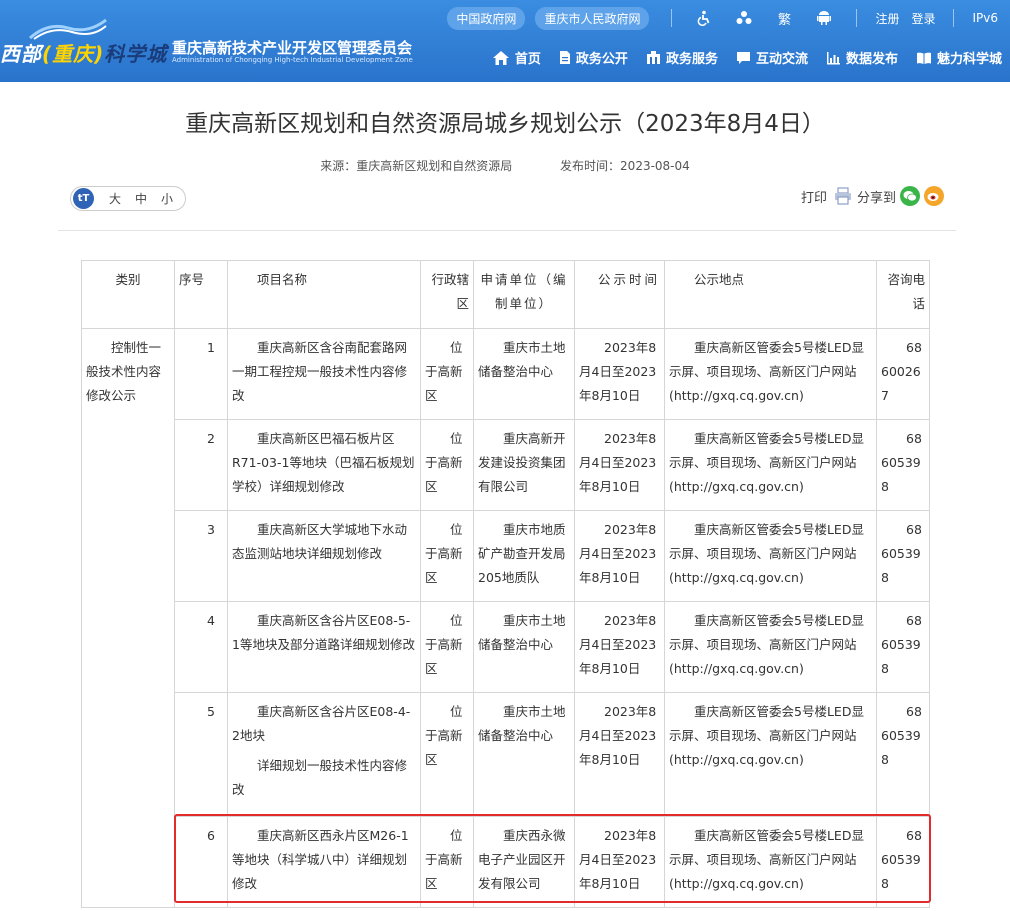 The image size is (1010, 911). What do you see at coordinates (653, 57) in the screenshot?
I see `building-icon` at bounding box center [653, 57].